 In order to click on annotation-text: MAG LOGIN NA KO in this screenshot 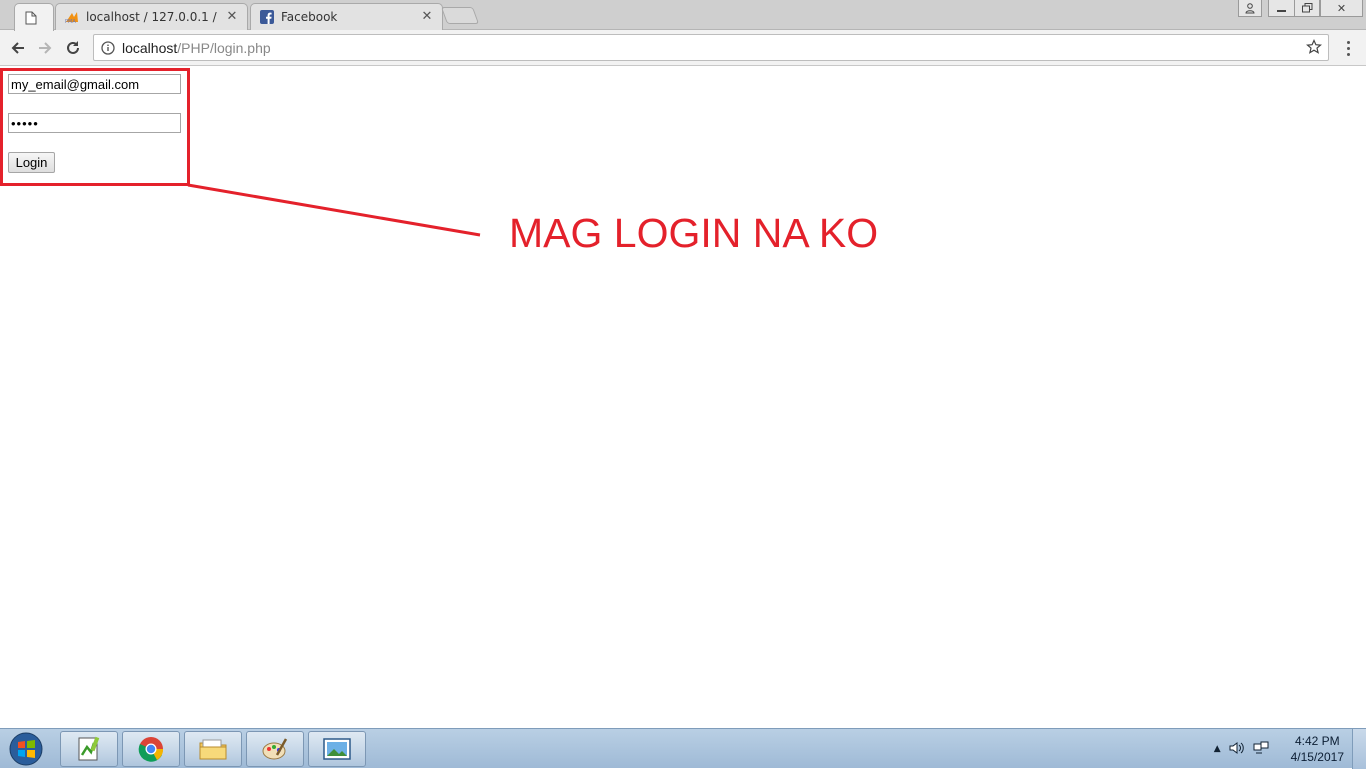, I will do `click(694, 233)`.